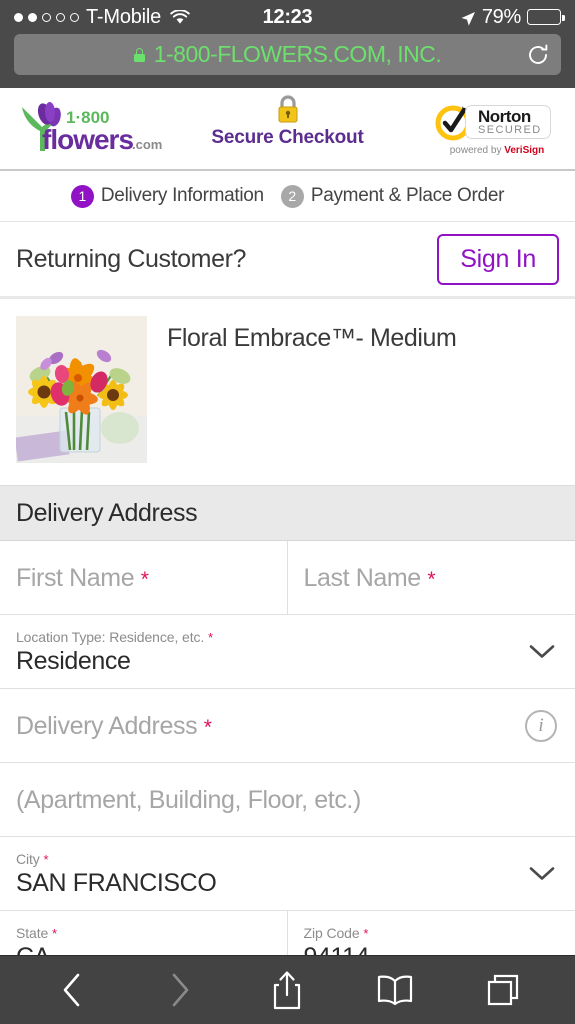 The image size is (575, 1024). I want to click on norton-secured-badge: Norton SECURED powered by VeriSign, so click(497, 129).